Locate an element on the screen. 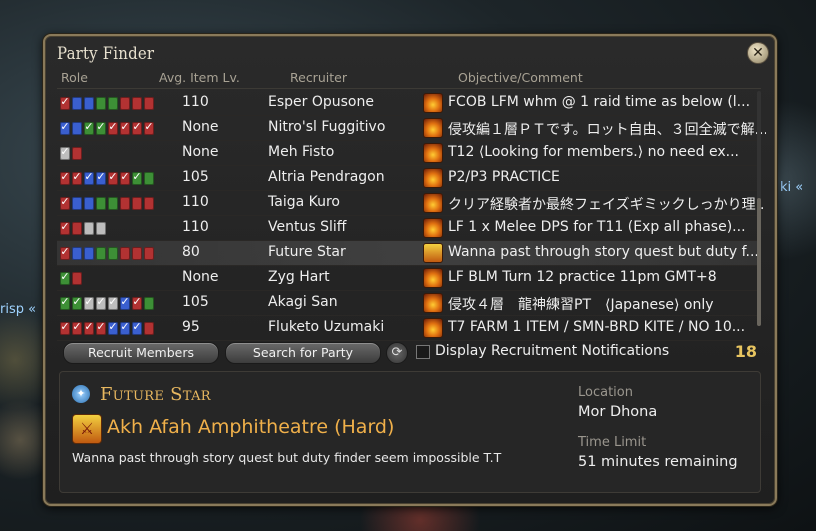 Image resolution: width=816 pixels, height=531 pixels. close-icon: ✕ is located at coordinates (758, 53).